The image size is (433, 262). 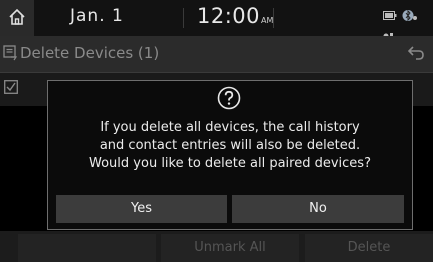 I want to click on unmark-all-button: Unmark All, so click(x=230, y=248).